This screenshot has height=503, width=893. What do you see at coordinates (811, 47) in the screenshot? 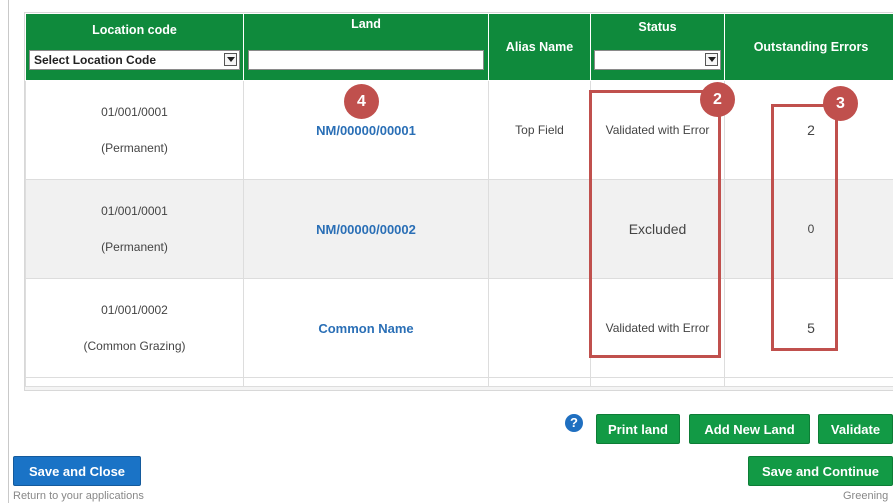
I see `header-outstanding-errors-label: Outstanding Errors` at bounding box center [811, 47].